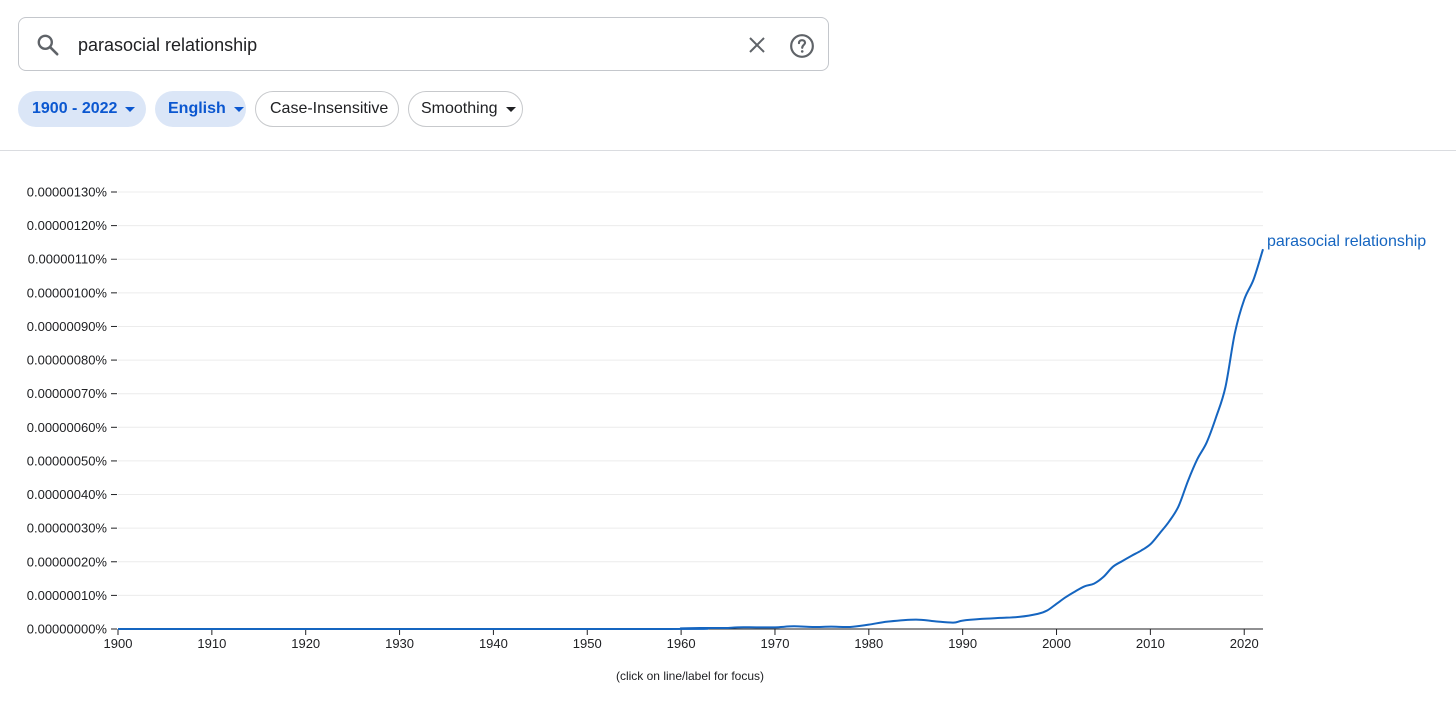  What do you see at coordinates (67, 595) in the screenshot?
I see `y-tick-label: 0.00000010%` at bounding box center [67, 595].